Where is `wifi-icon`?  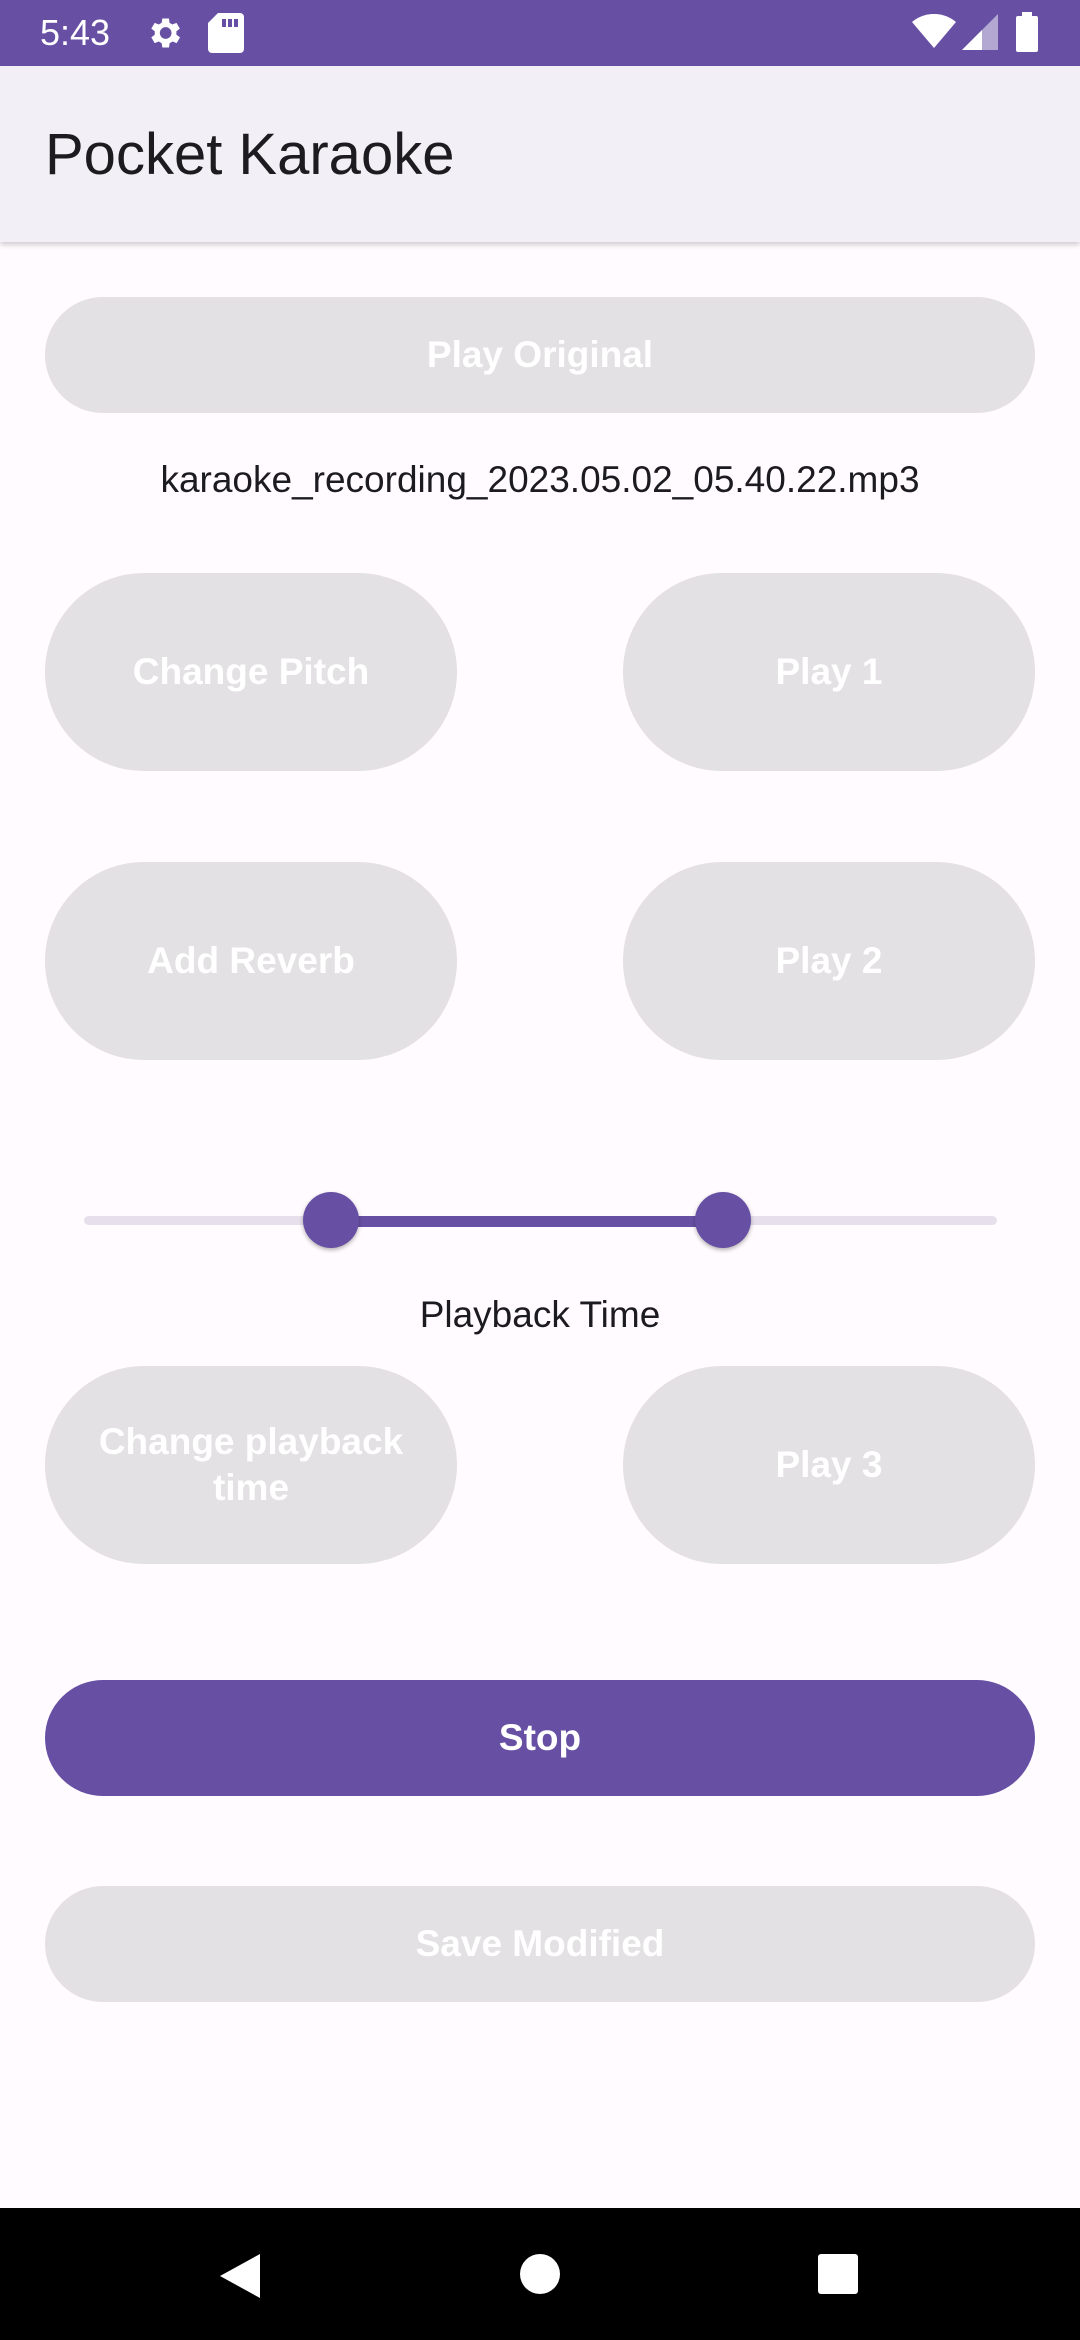 wifi-icon is located at coordinates (934, 34).